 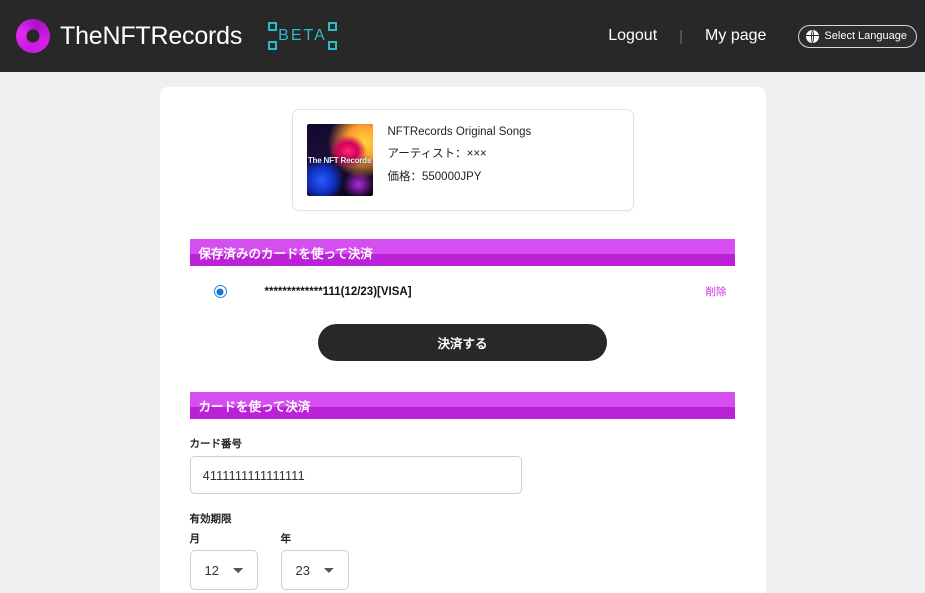 I want to click on card-number-input, so click(x=355, y=475).